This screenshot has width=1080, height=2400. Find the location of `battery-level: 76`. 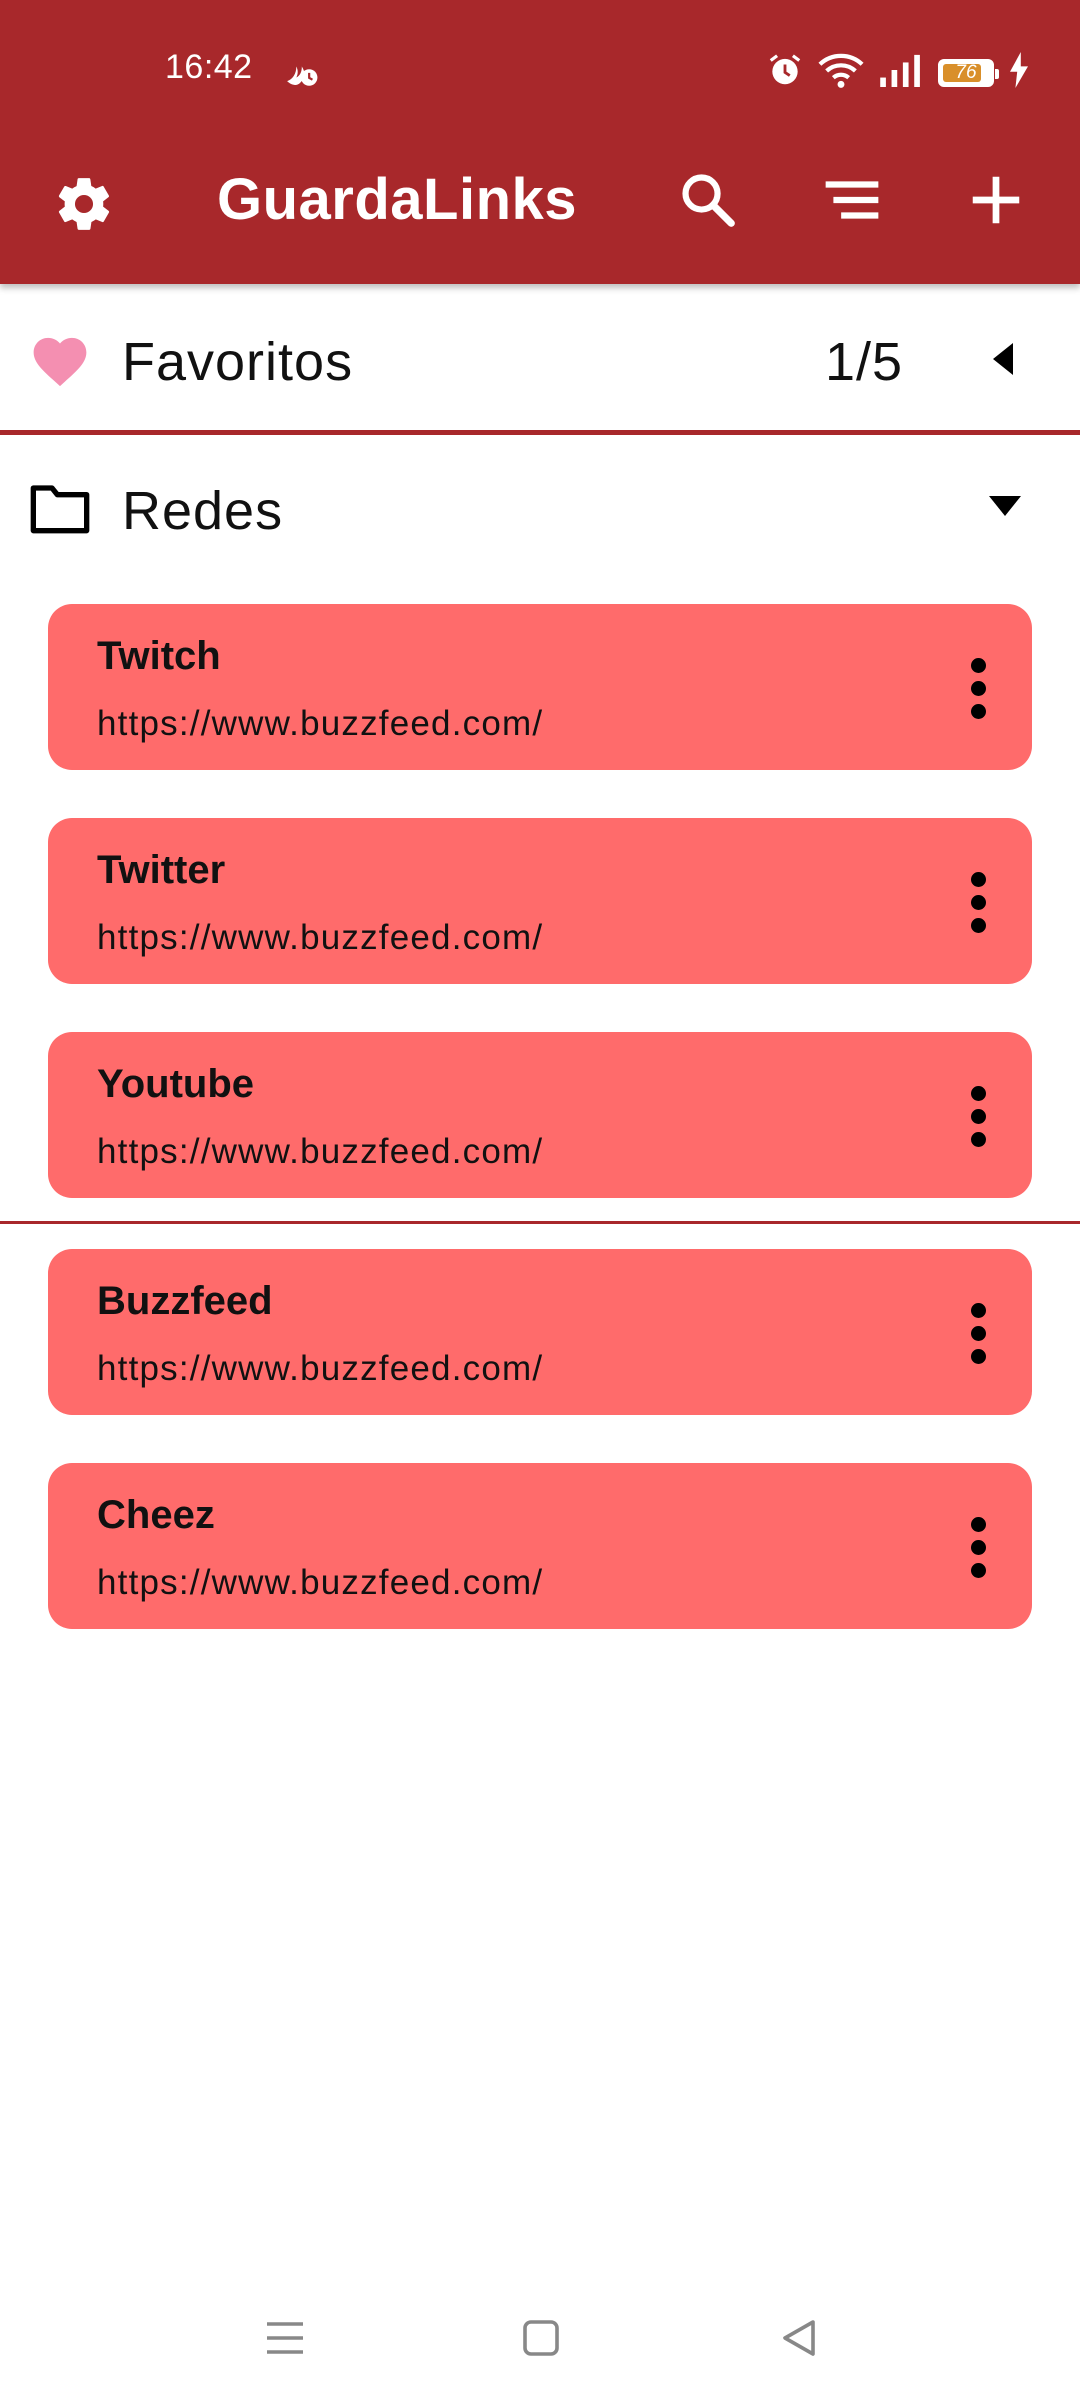

battery-level: 76 is located at coordinates (966, 72).